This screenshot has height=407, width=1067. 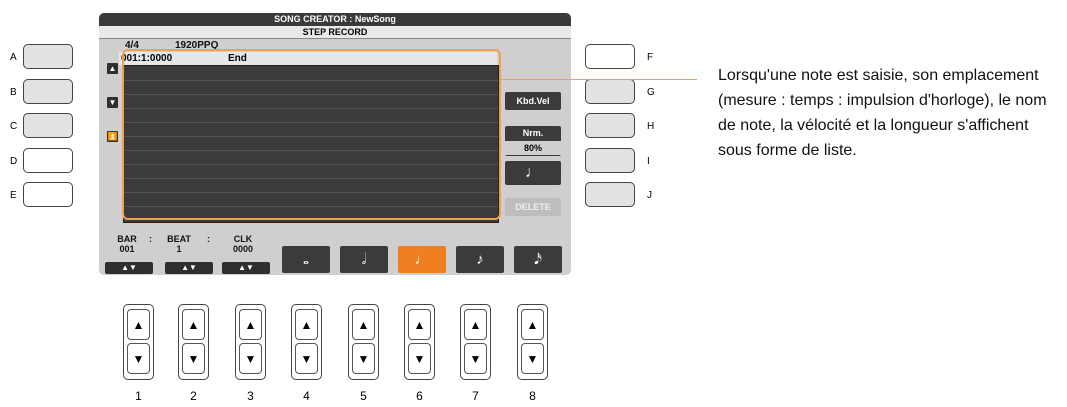 What do you see at coordinates (480, 259) in the screenshot?
I see `eighth-note-button: ♪` at bounding box center [480, 259].